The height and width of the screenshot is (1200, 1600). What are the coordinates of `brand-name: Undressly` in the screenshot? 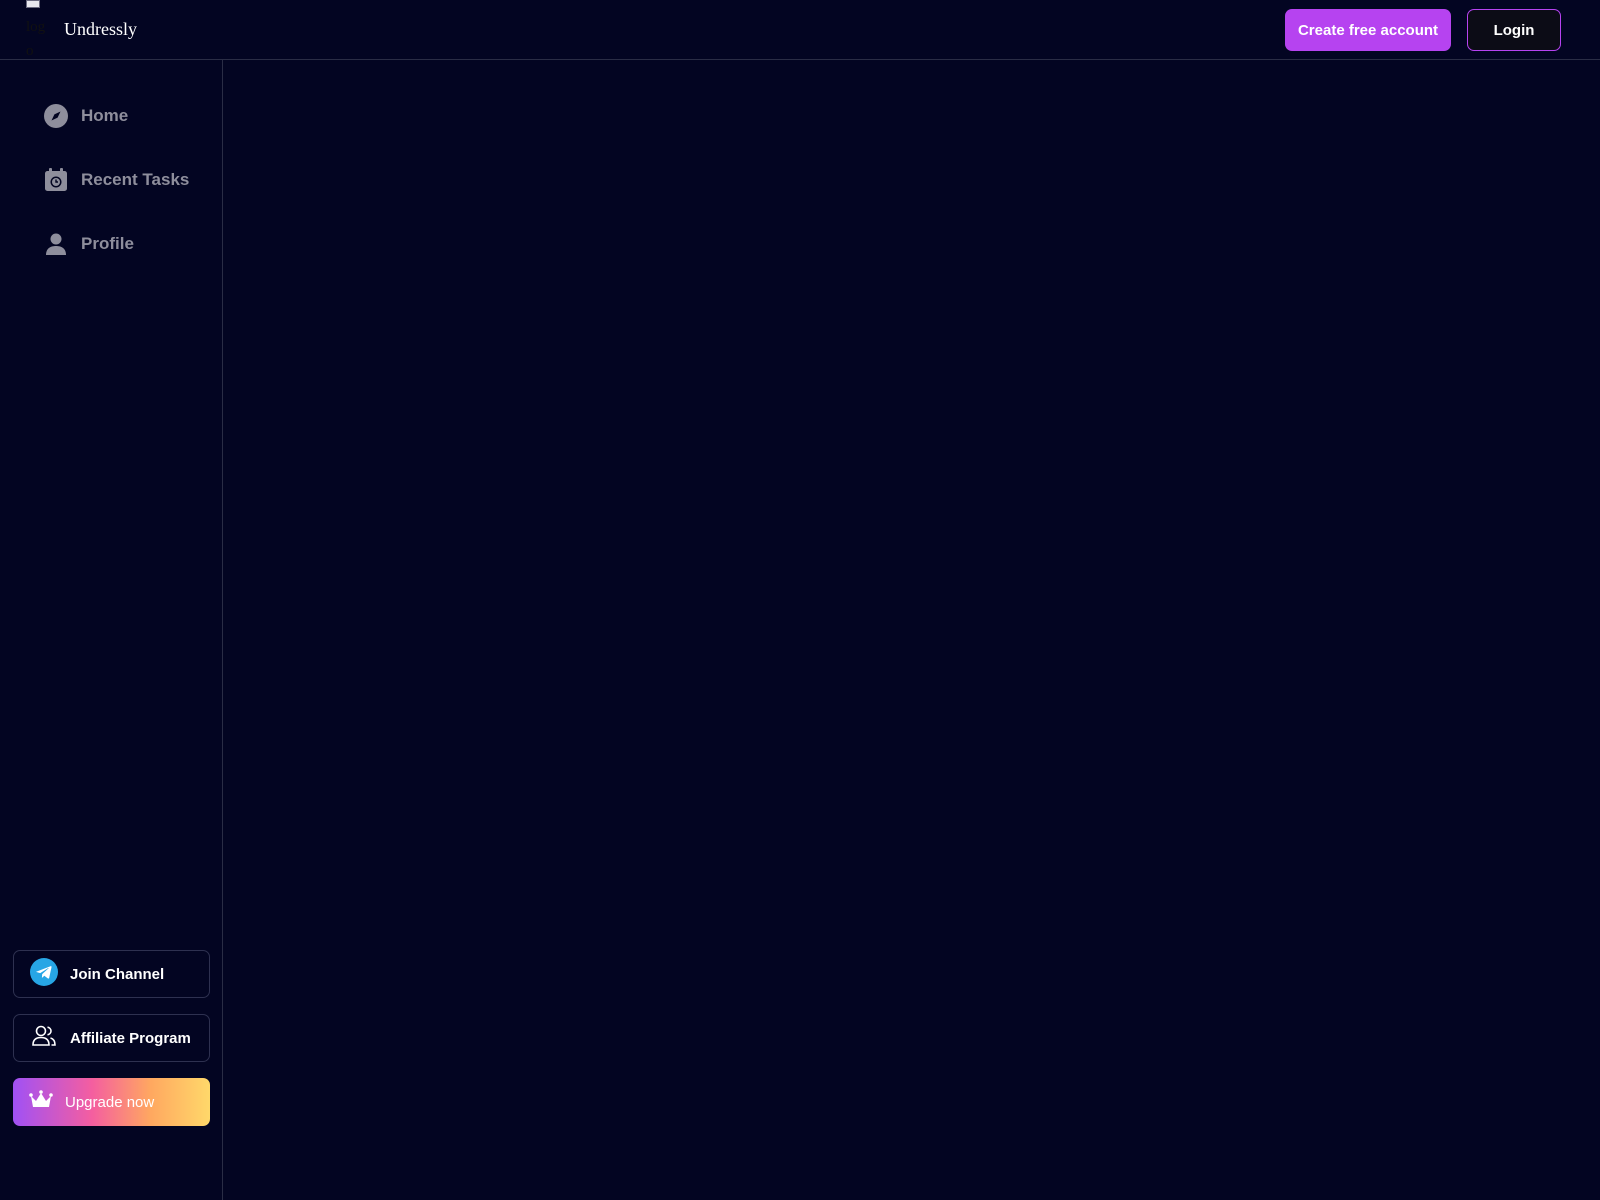 It's located at (100, 29).